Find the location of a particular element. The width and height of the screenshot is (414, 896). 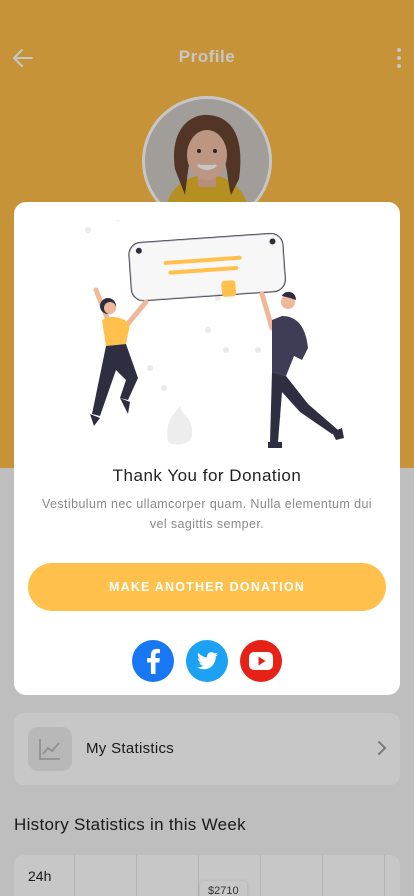

facebook-icon is located at coordinates (153, 661).